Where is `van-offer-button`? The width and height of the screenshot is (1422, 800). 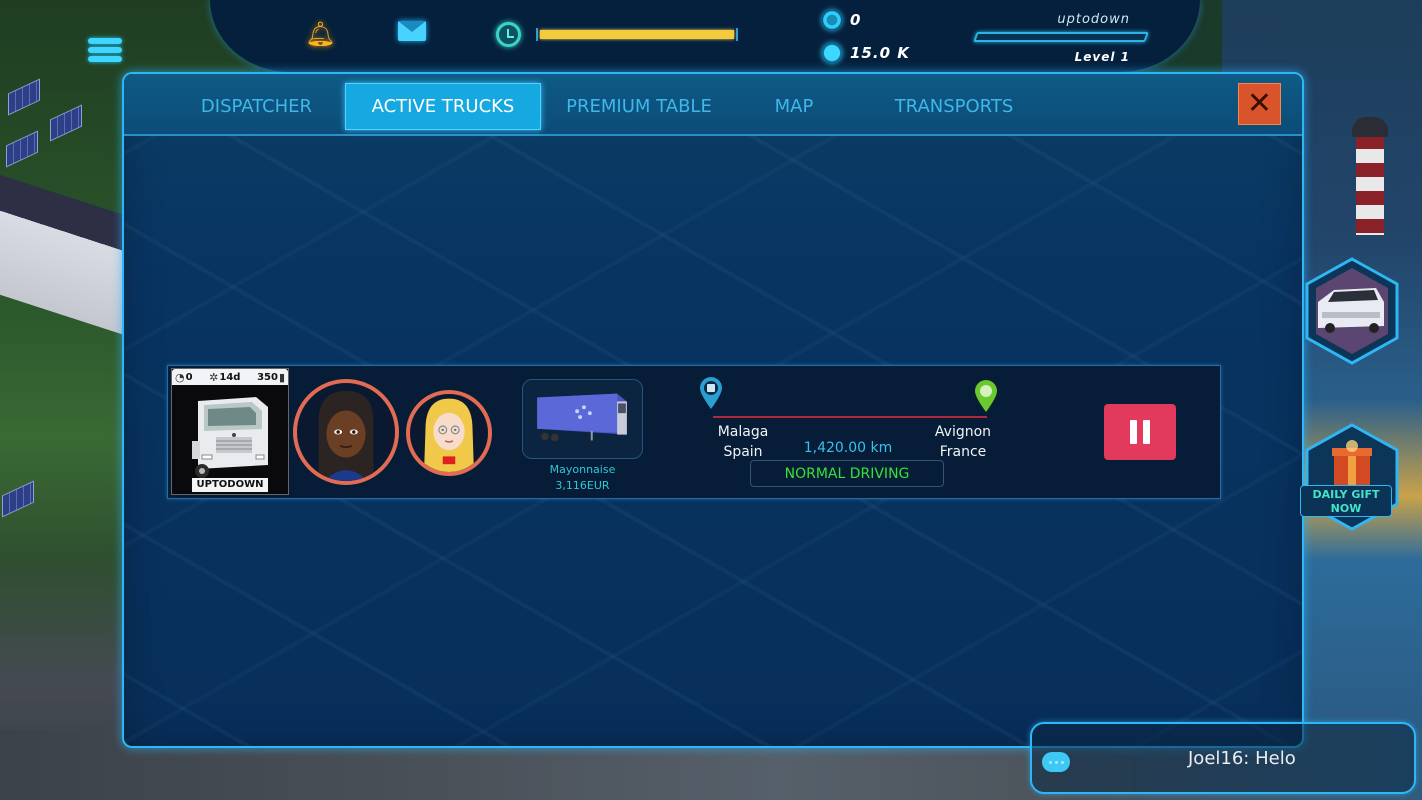 van-offer-button is located at coordinates (1352, 311).